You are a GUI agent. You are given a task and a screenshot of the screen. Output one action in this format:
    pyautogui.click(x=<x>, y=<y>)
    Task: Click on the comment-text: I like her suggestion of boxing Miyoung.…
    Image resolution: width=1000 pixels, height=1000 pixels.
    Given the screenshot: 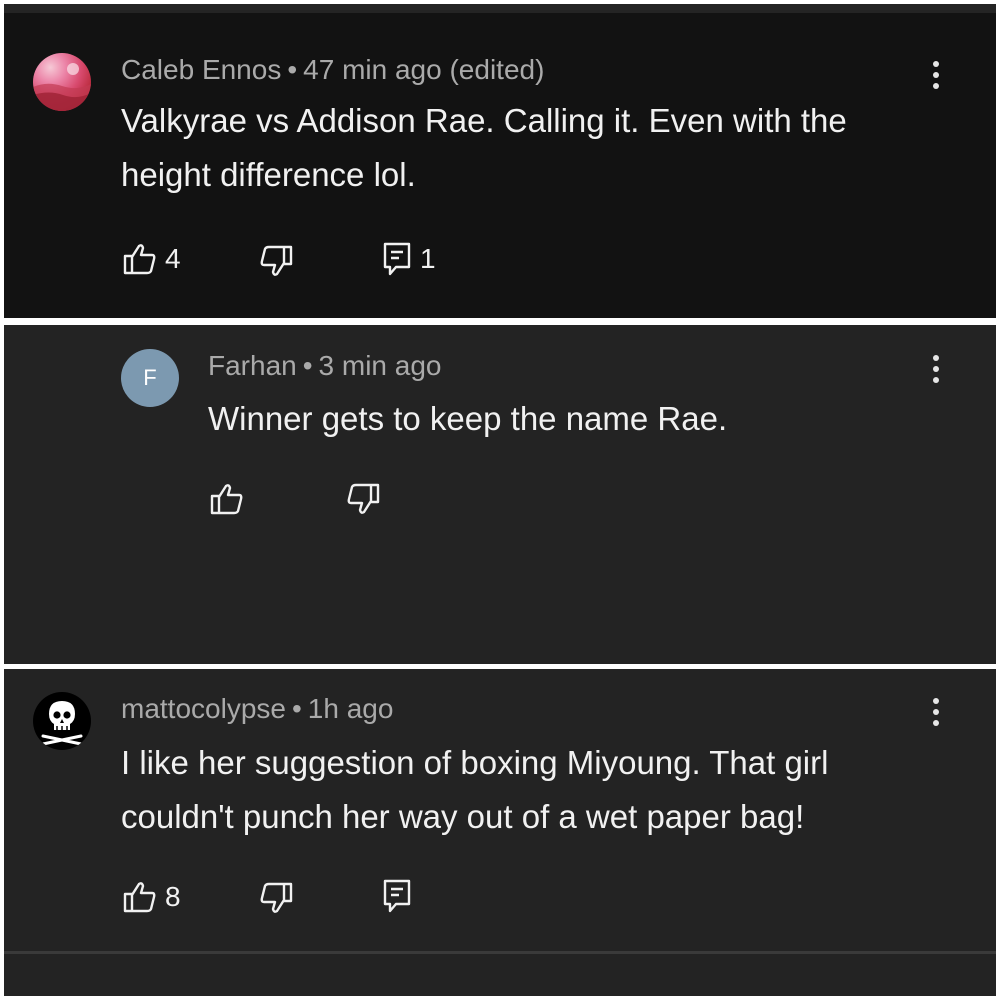 What is the action you would take?
    pyautogui.click(x=475, y=789)
    